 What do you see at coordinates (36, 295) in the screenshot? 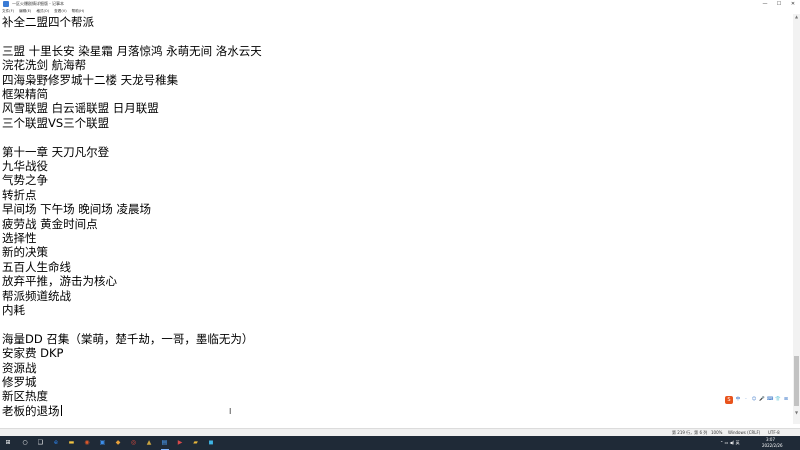
I see `text-line: 帮派频道统战` at bounding box center [36, 295].